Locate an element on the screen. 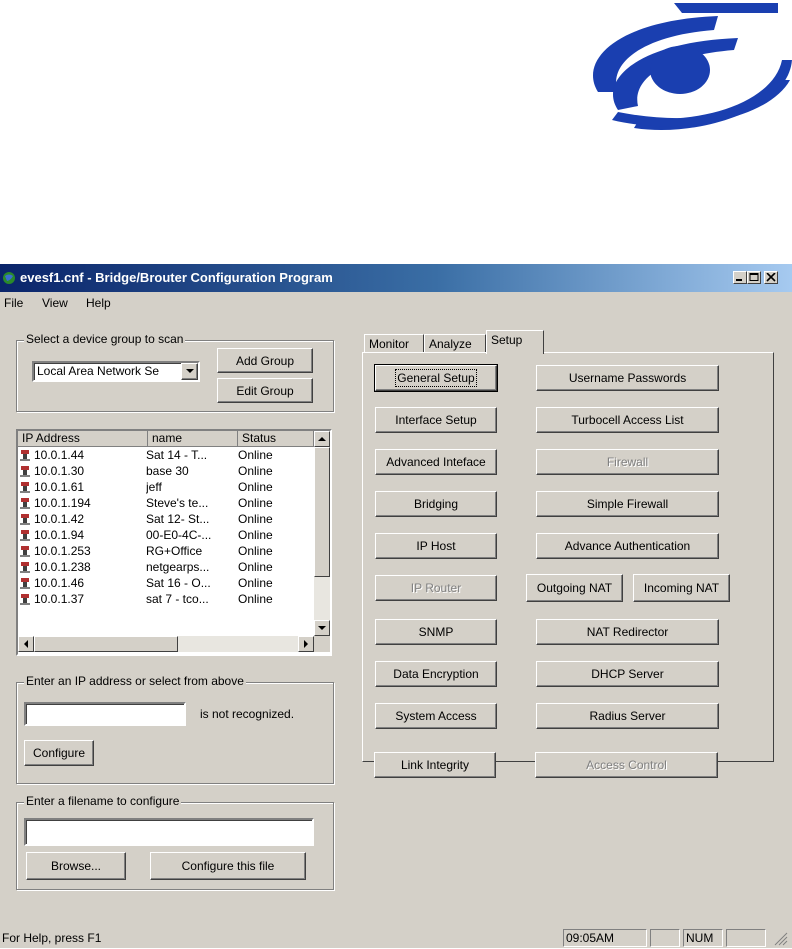 Image resolution: width=792 pixels, height=949 pixels. scroll-down-icon is located at coordinates (322, 628).